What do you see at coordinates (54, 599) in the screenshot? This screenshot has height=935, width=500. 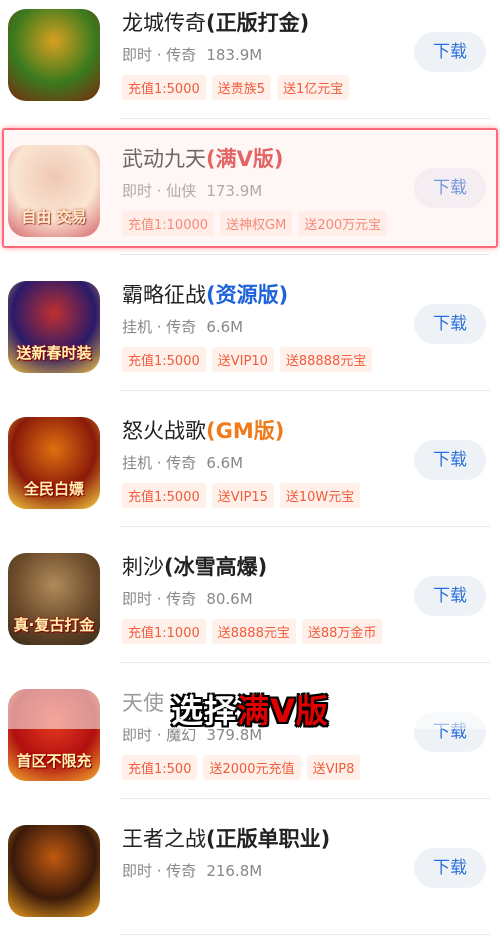 I see `cisha-icon: 真·复古打金` at bounding box center [54, 599].